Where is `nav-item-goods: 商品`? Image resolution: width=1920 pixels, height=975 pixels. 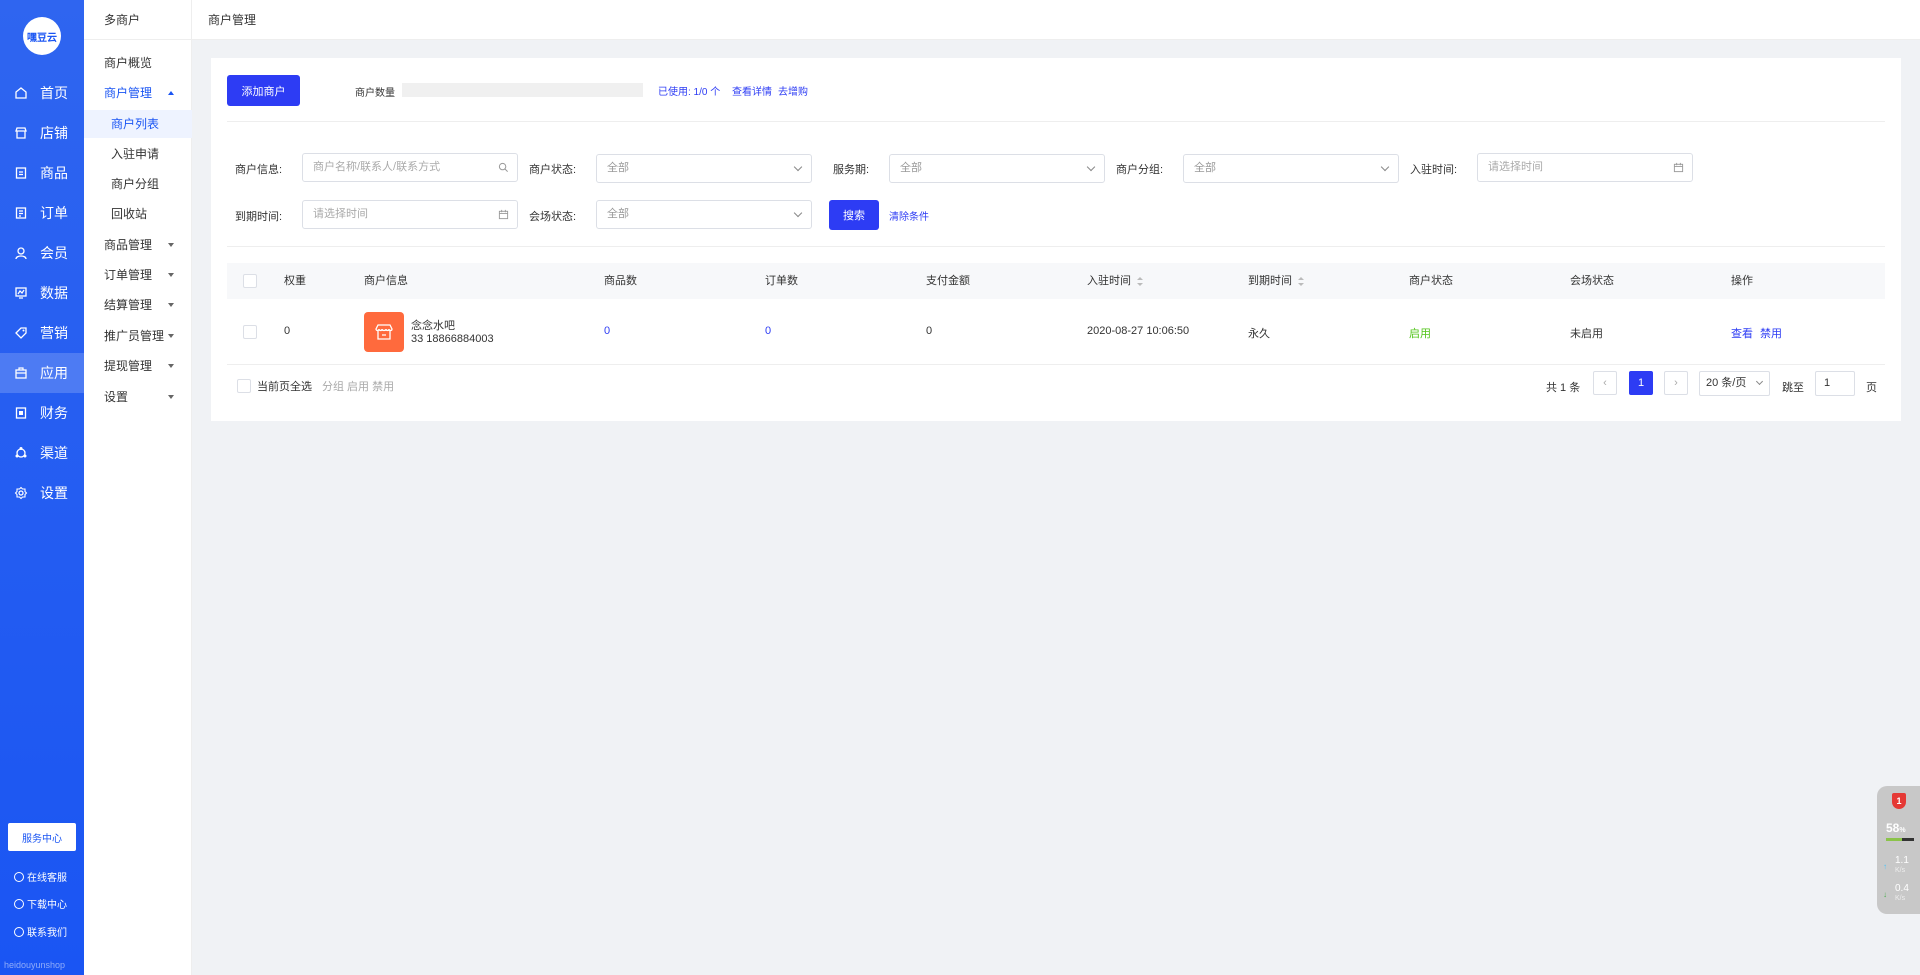 nav-item-goods: 商品 is located at coordinates (42, 173).